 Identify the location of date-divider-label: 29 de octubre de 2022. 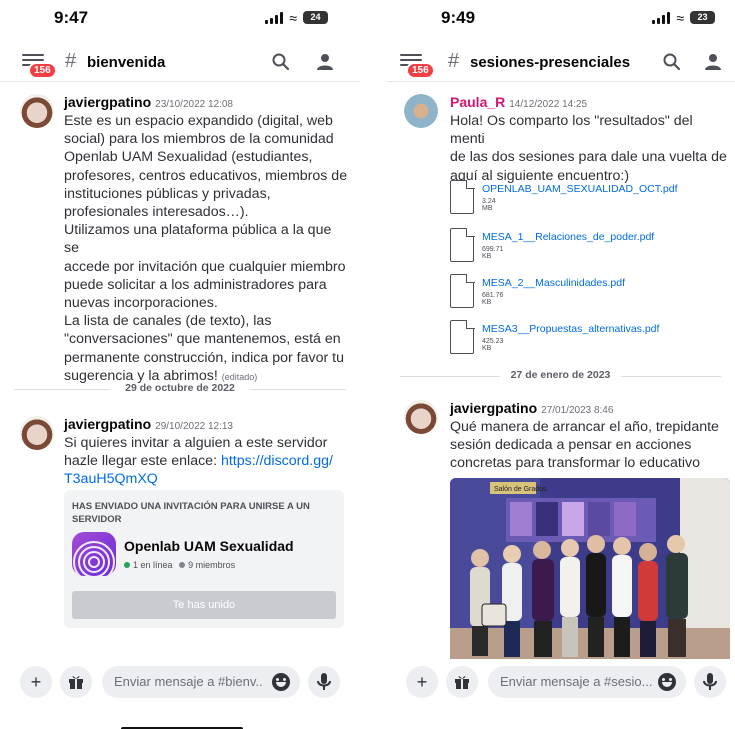
(180, 388).